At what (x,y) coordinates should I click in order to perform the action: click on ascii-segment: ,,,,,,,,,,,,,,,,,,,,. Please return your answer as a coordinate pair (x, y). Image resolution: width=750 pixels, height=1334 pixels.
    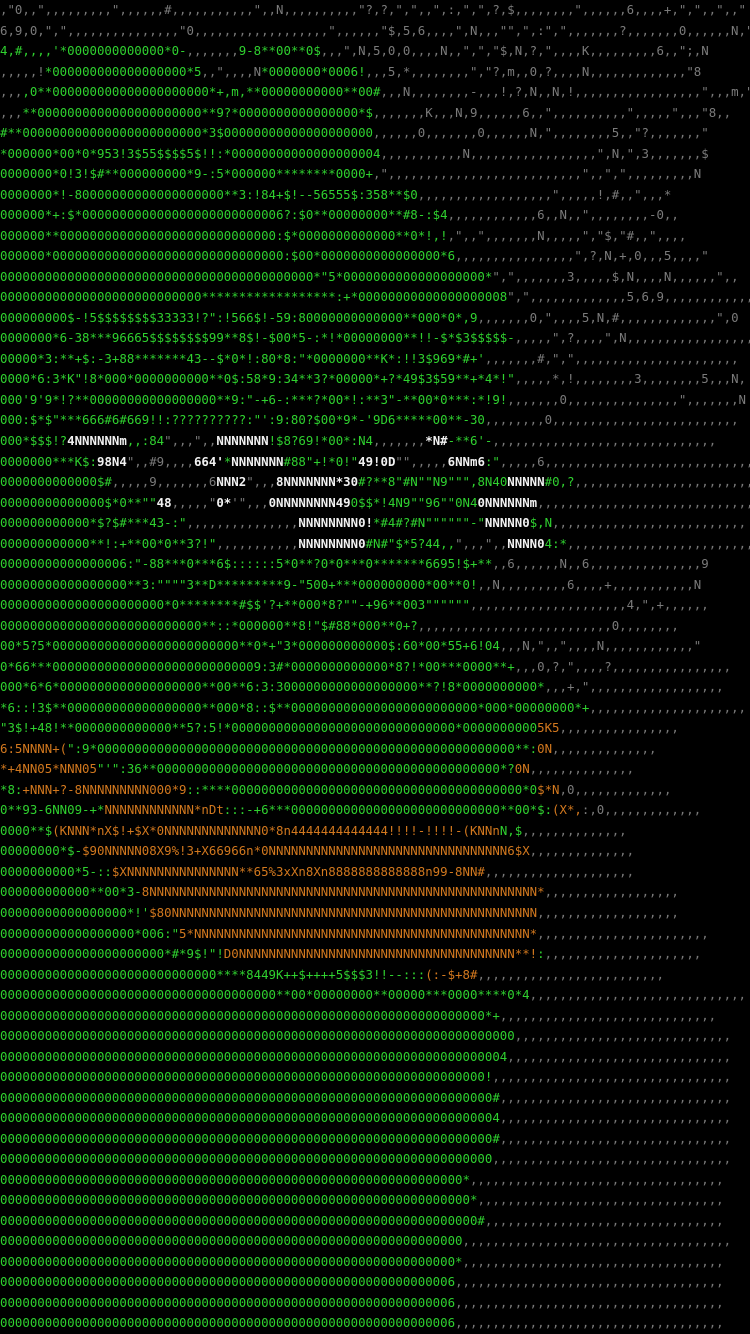
    Looking at the image, I should click on (559, 871).